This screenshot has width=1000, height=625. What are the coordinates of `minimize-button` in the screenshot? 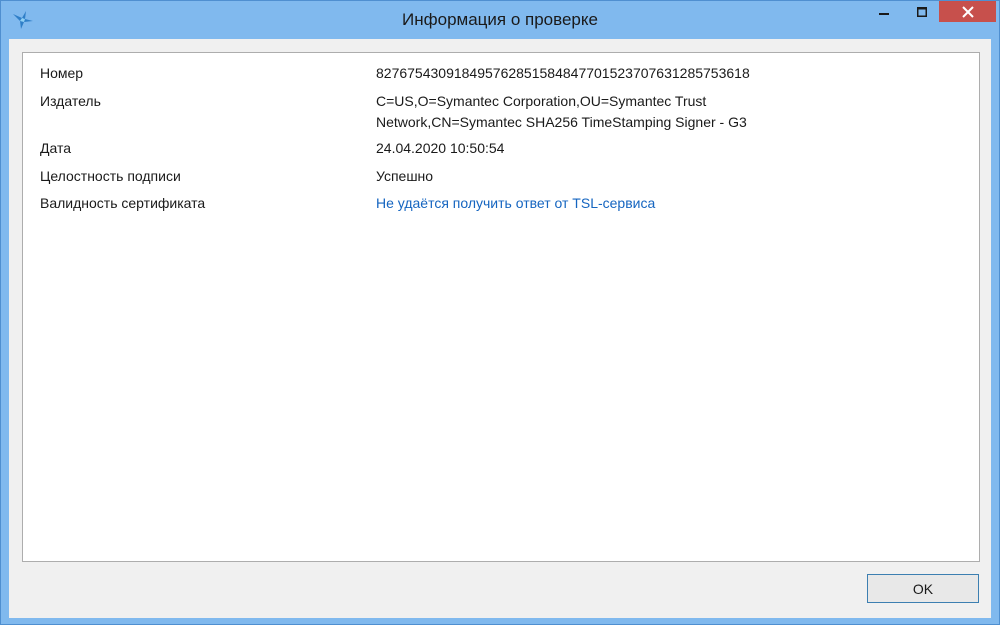 It's located at (884, 11).